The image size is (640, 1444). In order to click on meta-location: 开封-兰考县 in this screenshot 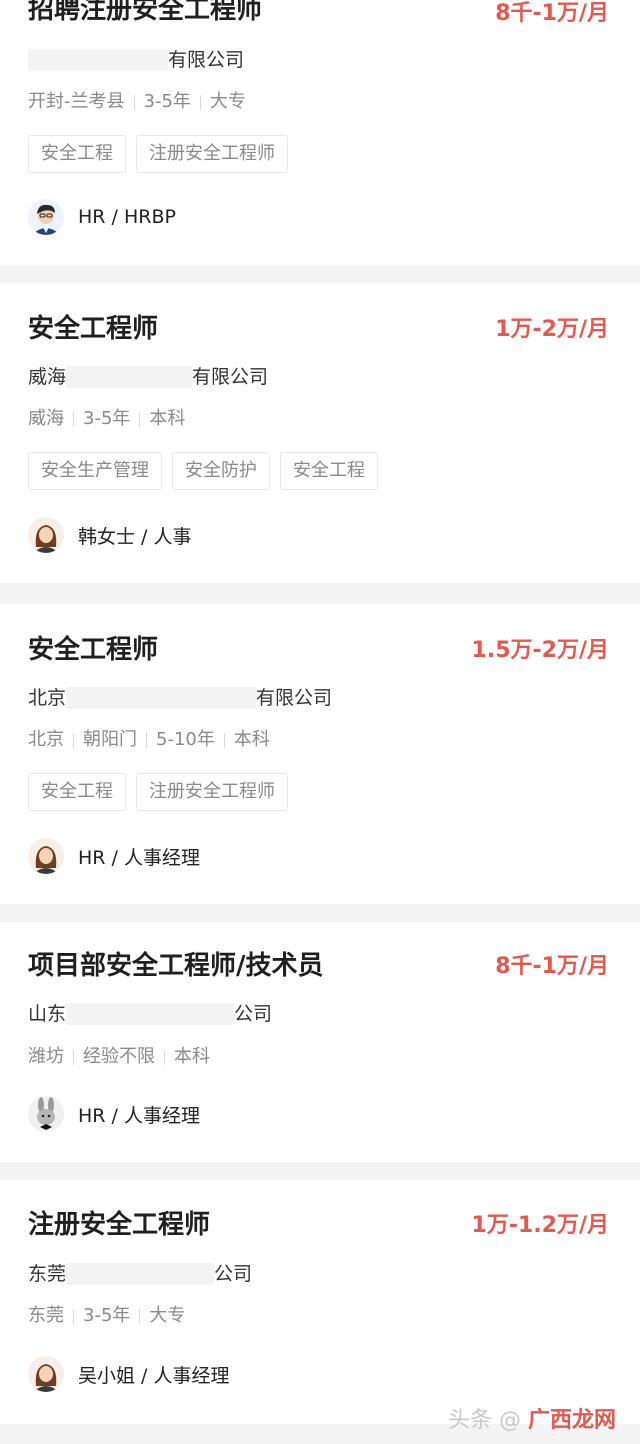, I will do `click(76, 101)`.